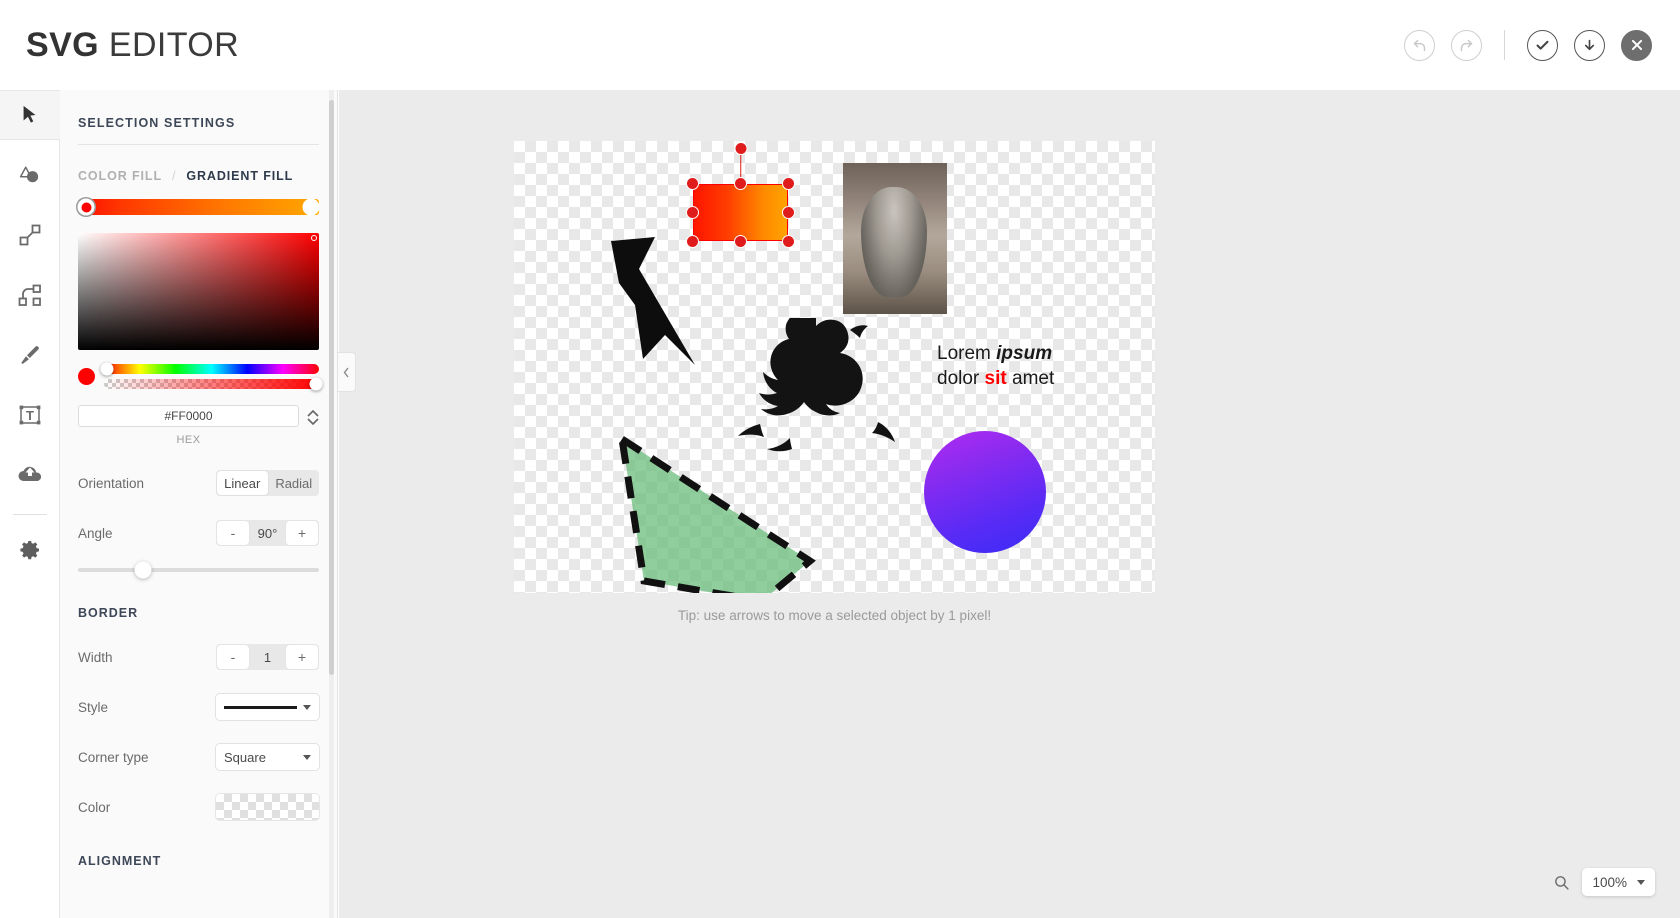  Describe the element at coordinates (302, 533) in the screenshot. I see `angle-increment-button: +` at that location.